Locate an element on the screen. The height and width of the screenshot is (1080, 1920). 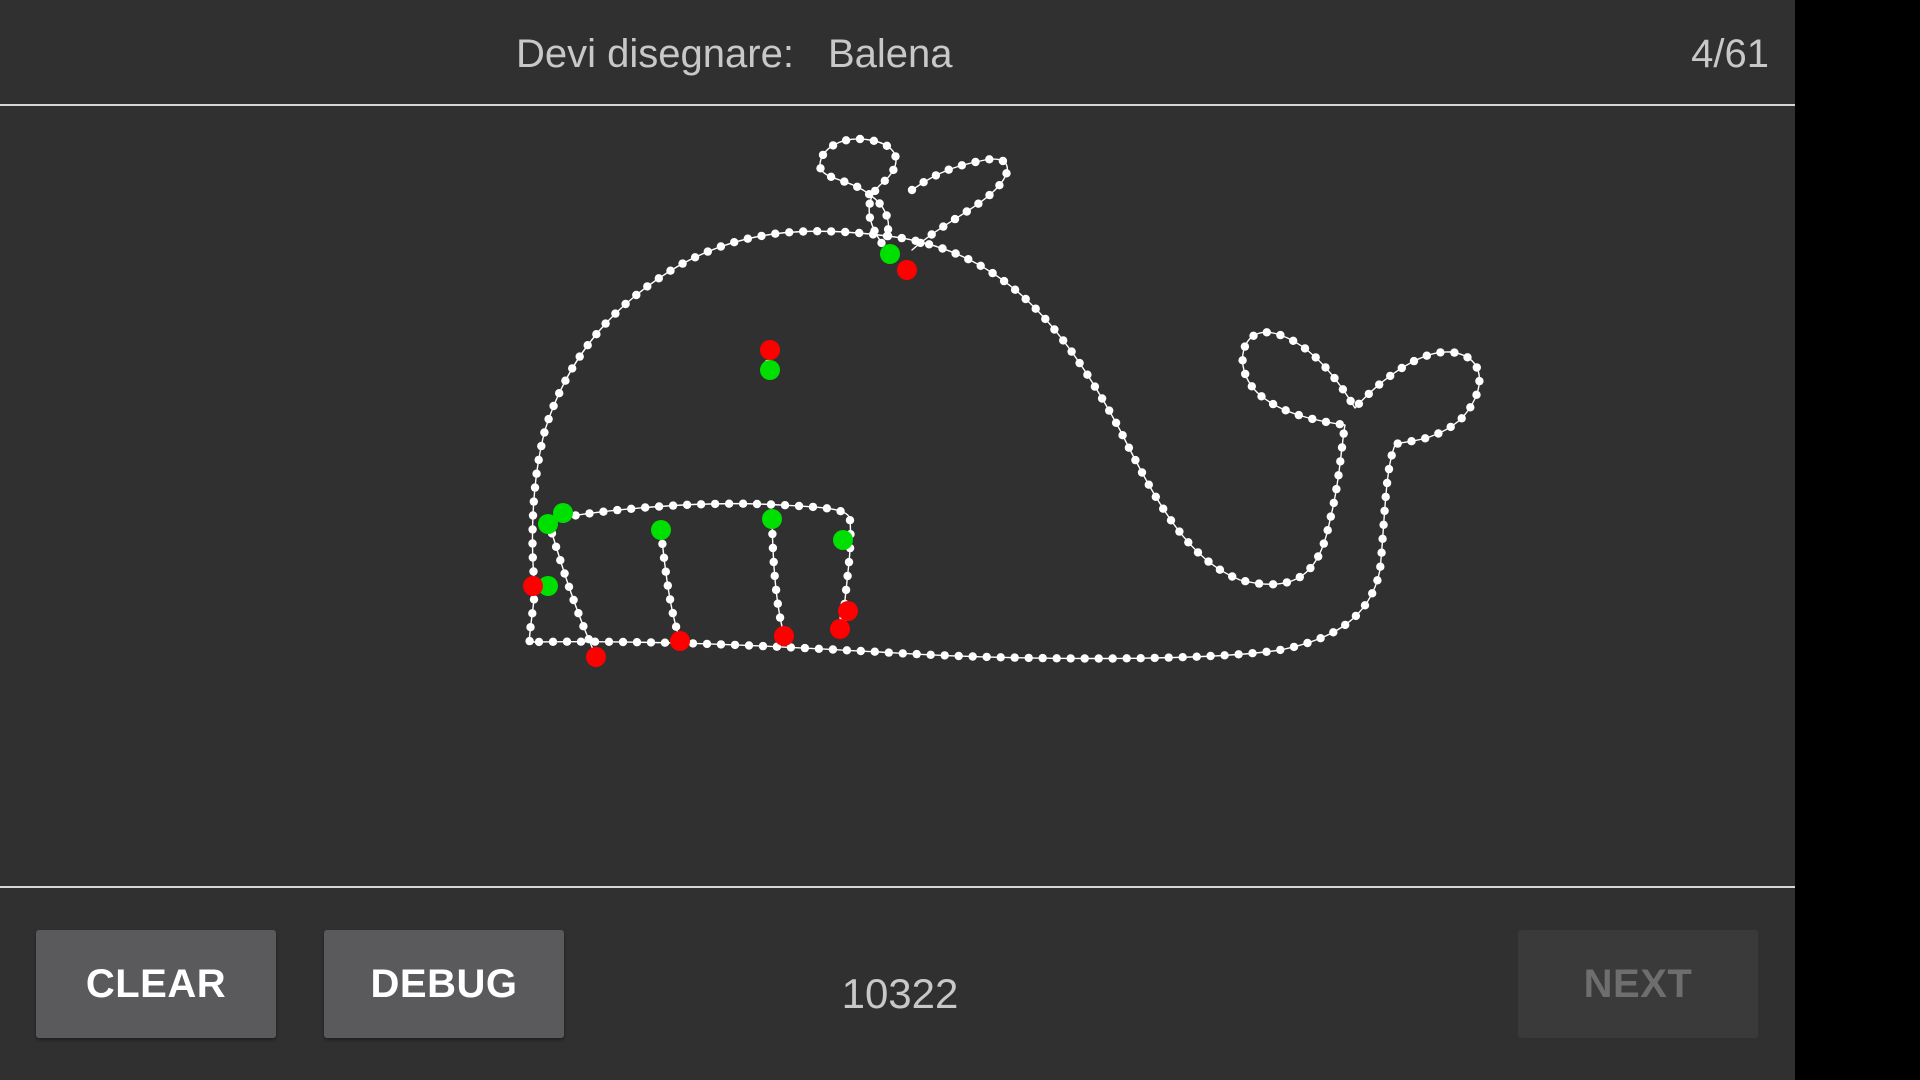
header-bar: Devi disegnare: Balena 4/61 is located at coordinates (897, 52).